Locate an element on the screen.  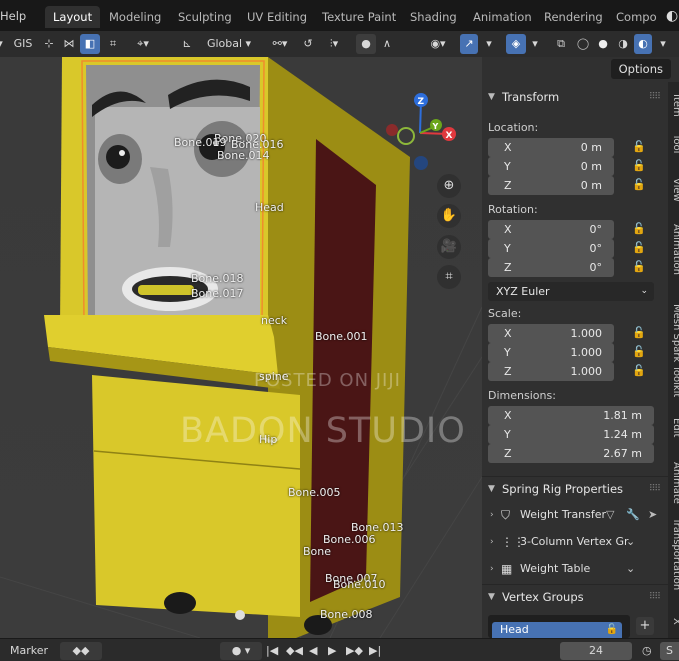
proportional-icon: ● is located at coordinates (366, 44).